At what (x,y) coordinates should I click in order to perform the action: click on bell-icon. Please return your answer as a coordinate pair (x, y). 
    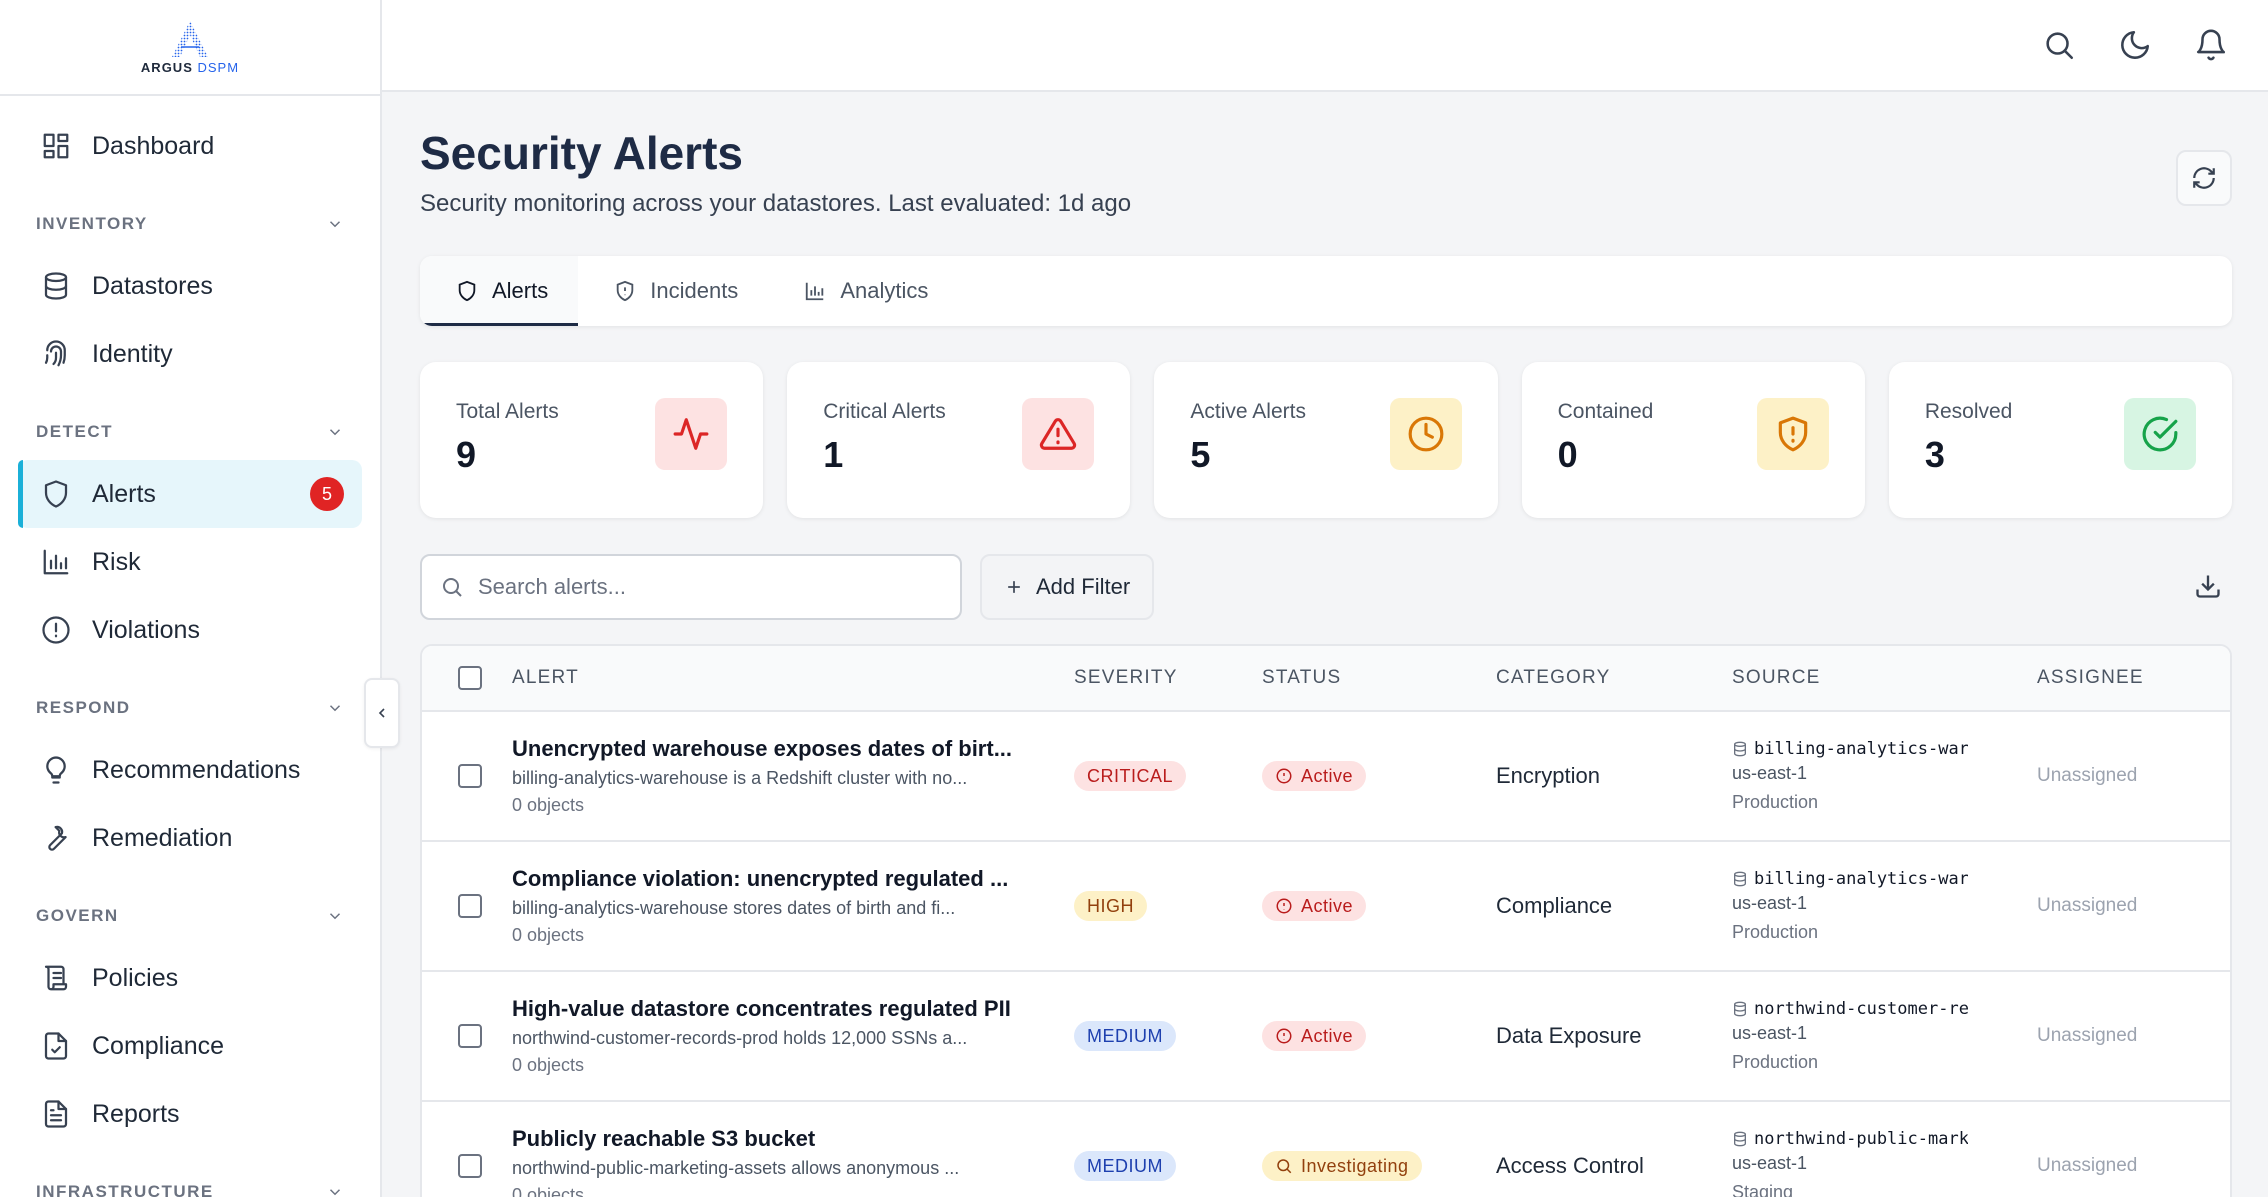
    Looking at the image, I should click on (2211, 45).